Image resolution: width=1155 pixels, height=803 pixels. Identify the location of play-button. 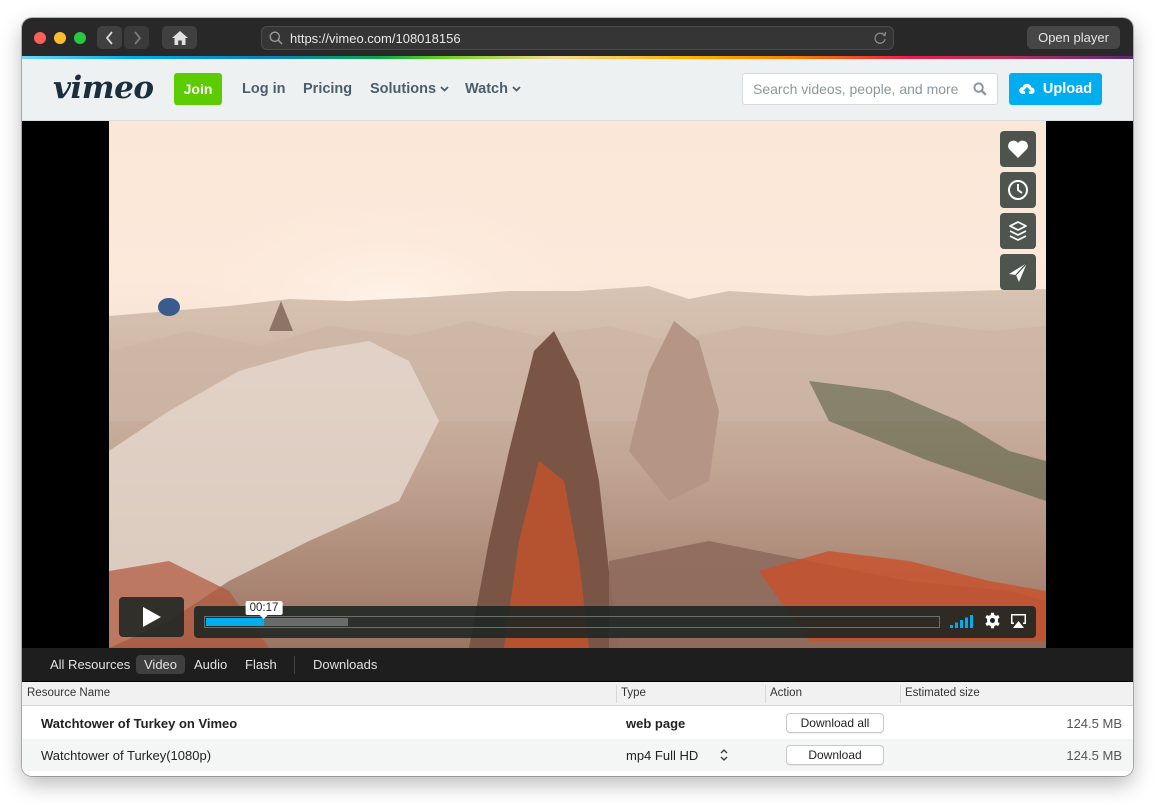
(151, 617).